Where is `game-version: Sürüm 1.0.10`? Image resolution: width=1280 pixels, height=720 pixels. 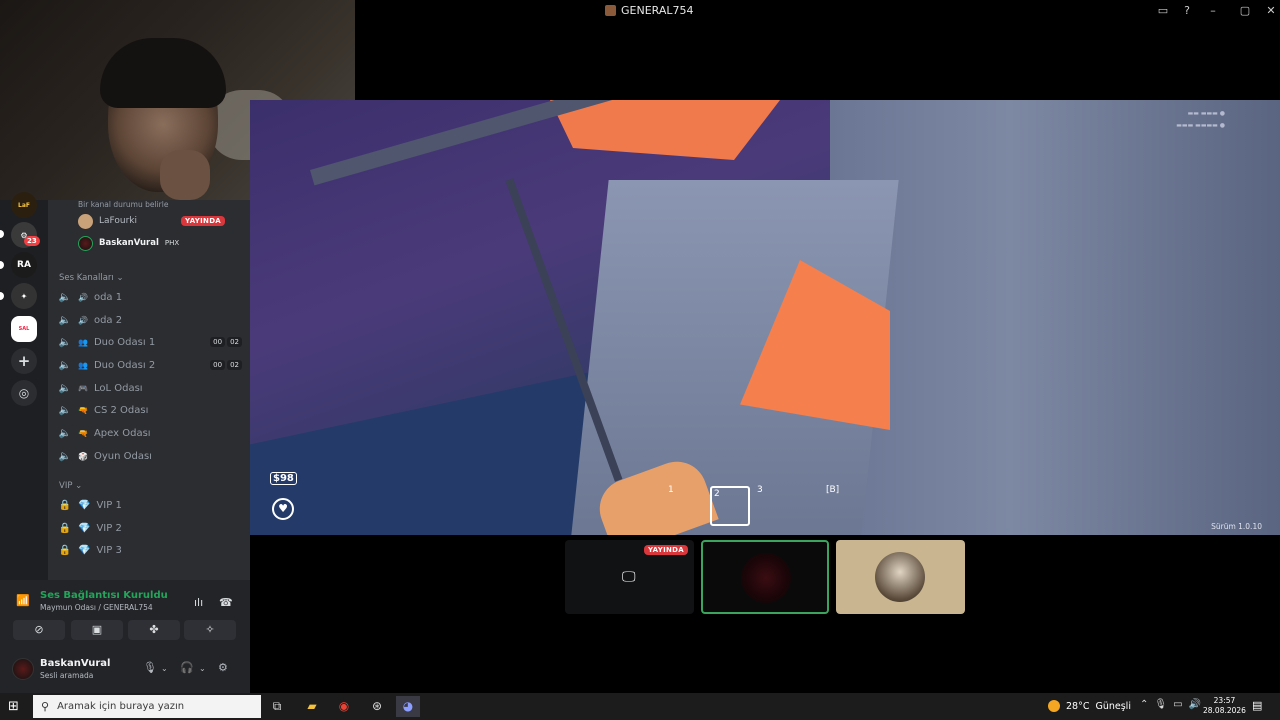 game-version: Sürüm 1.0.10 is located at coordinates (1236, 526).